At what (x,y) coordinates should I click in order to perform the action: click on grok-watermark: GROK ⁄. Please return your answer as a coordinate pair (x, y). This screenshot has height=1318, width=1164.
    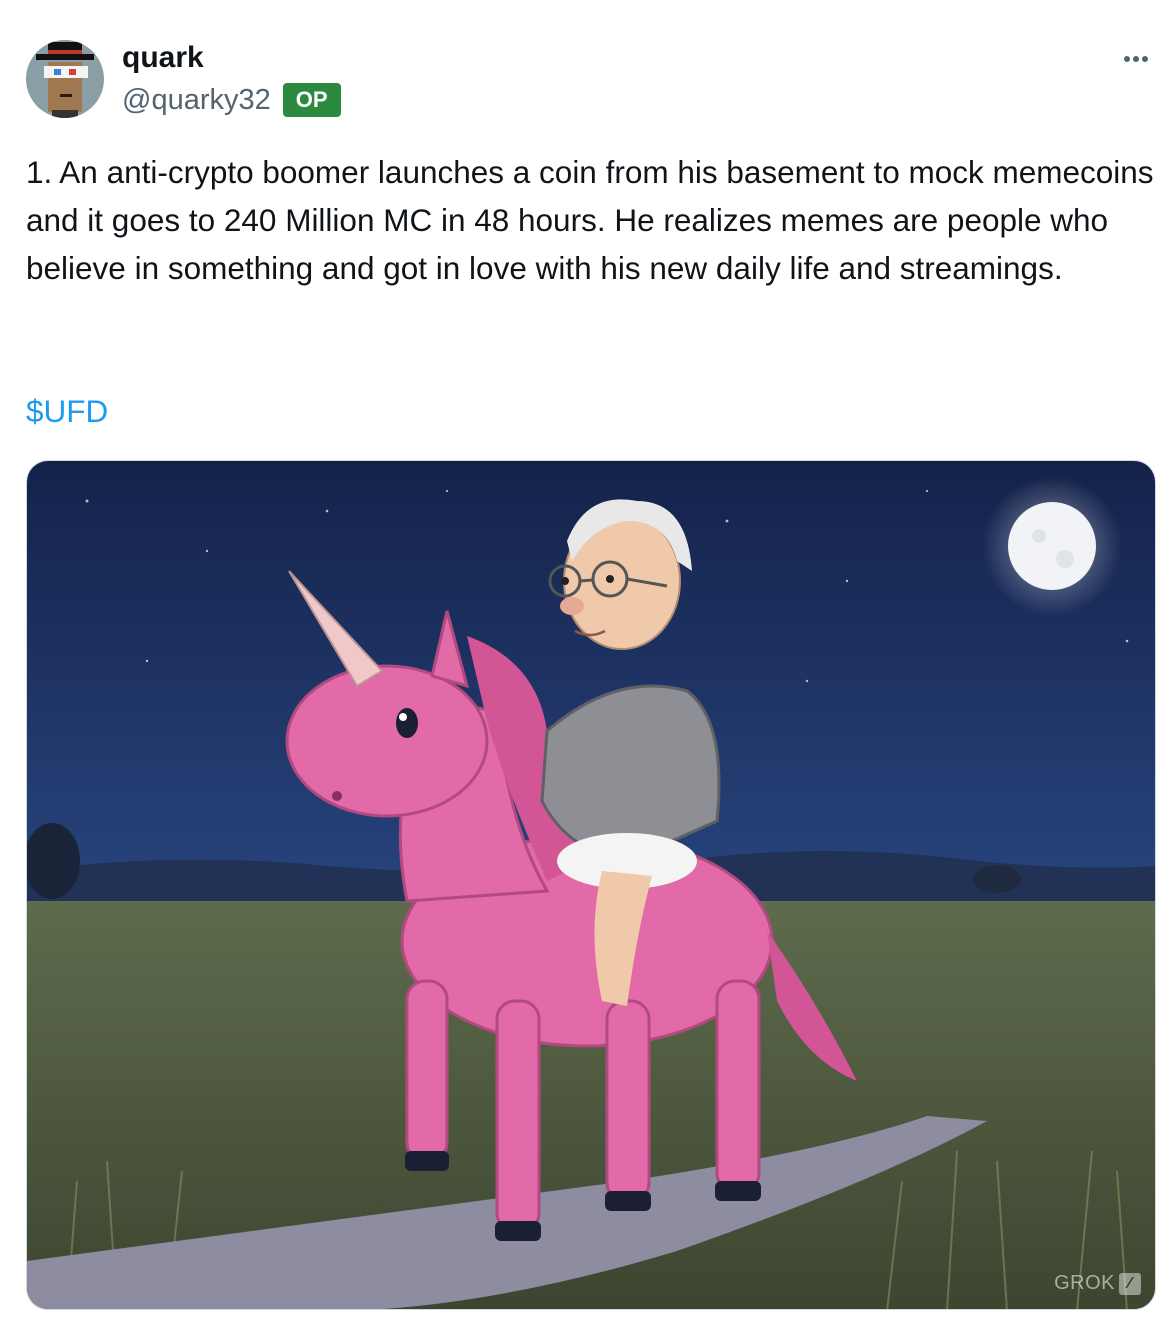
    Looking at the image, I should click on (1097, 1283).